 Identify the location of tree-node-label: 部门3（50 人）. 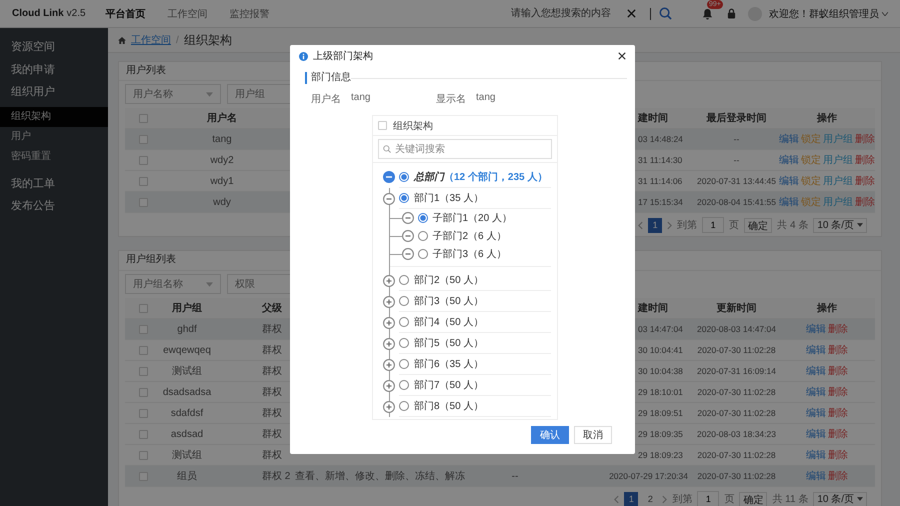
(449, 301).